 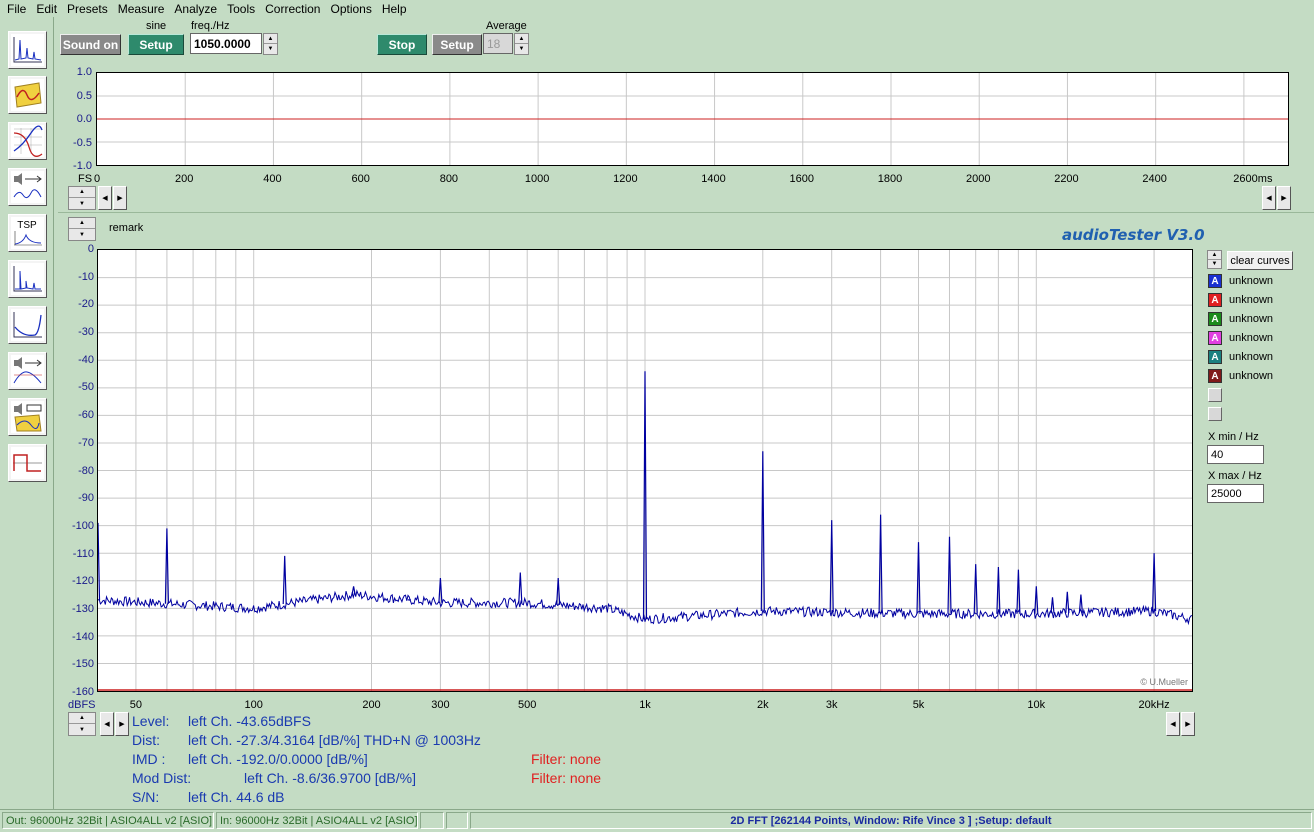 What do you see at coordinates (27, 325) in the screenshot?
I see `impedance-icon` at bounding box center [27, 325].